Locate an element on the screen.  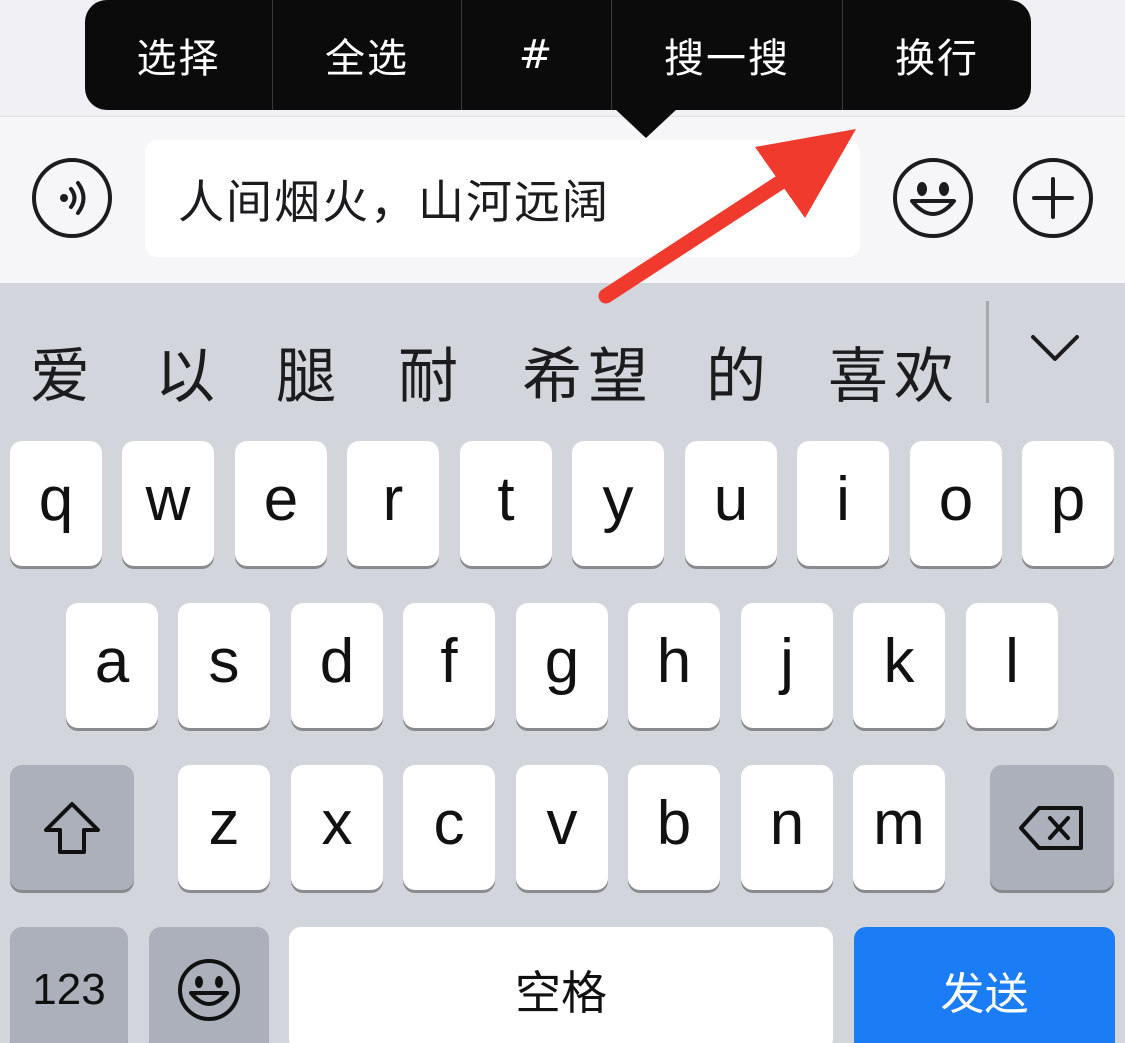
emoji-key is located at coordinates (209, 985).